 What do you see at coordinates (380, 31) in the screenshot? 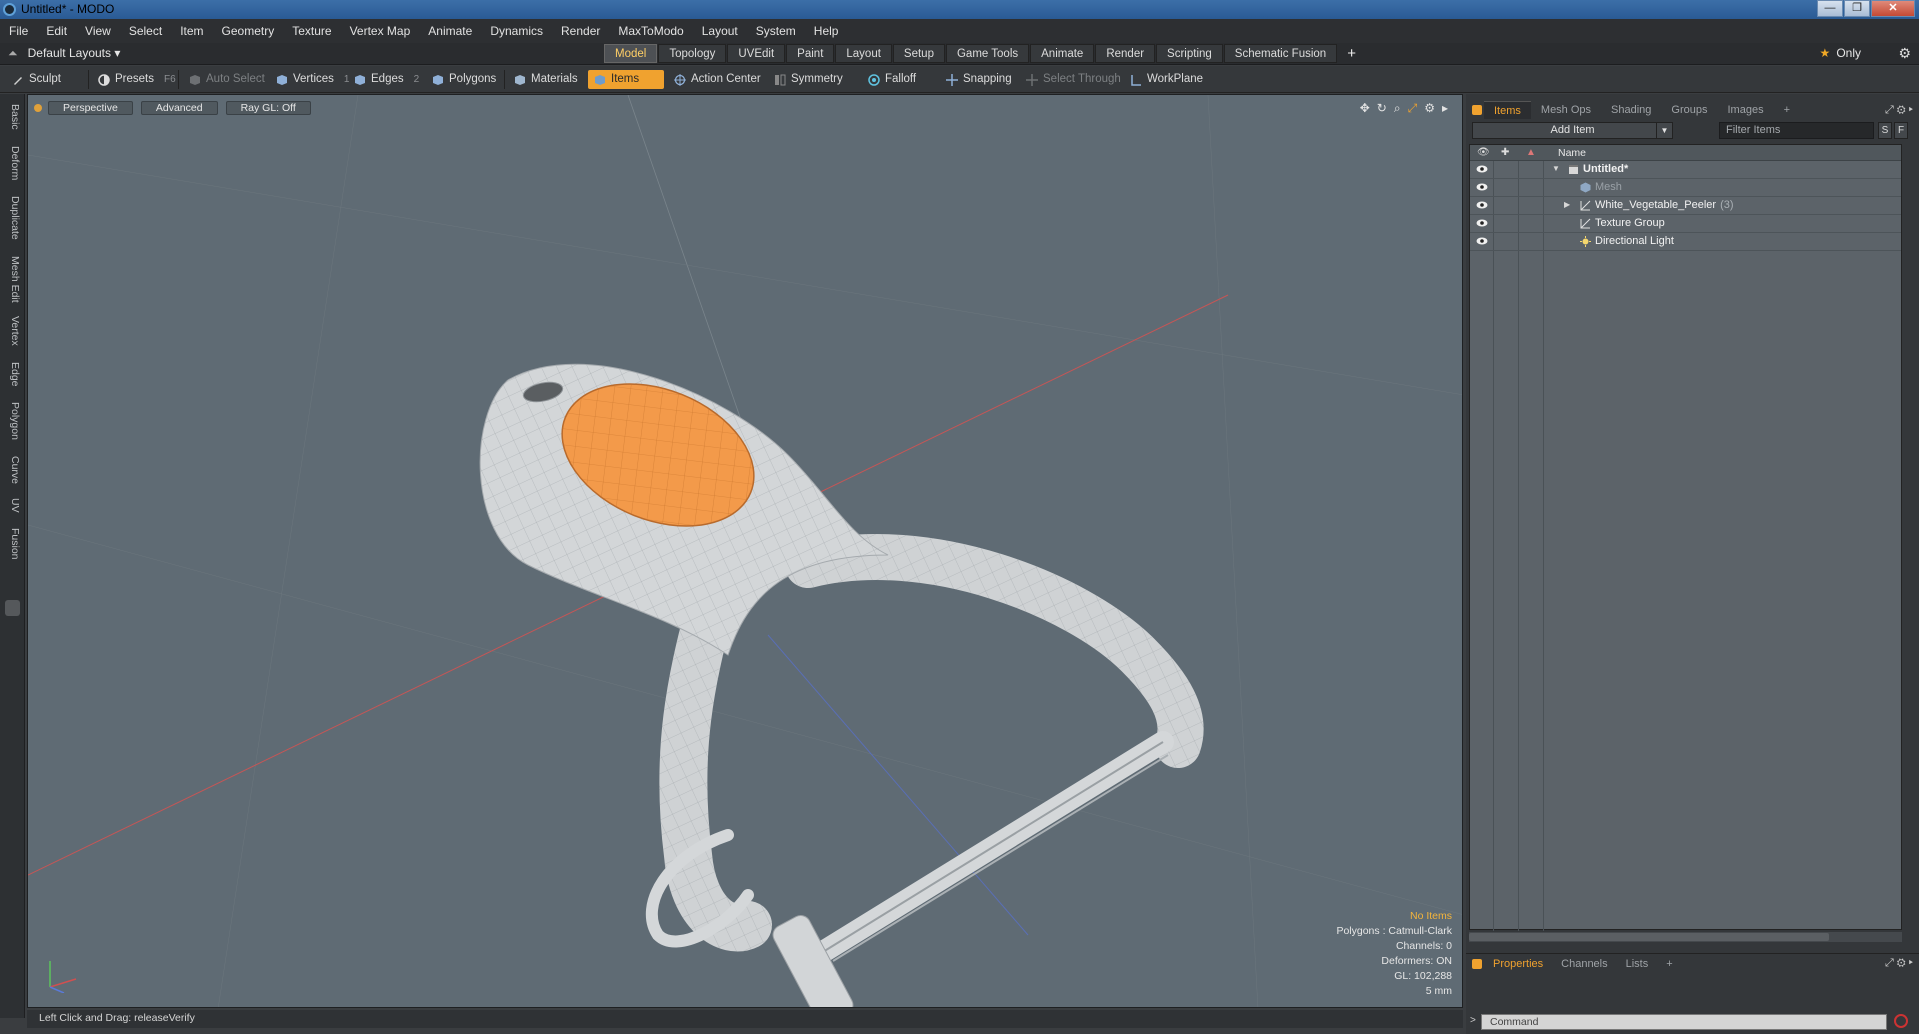
I see `menu-vertex-map: Vertex Map` at bounding box center [380, 31].